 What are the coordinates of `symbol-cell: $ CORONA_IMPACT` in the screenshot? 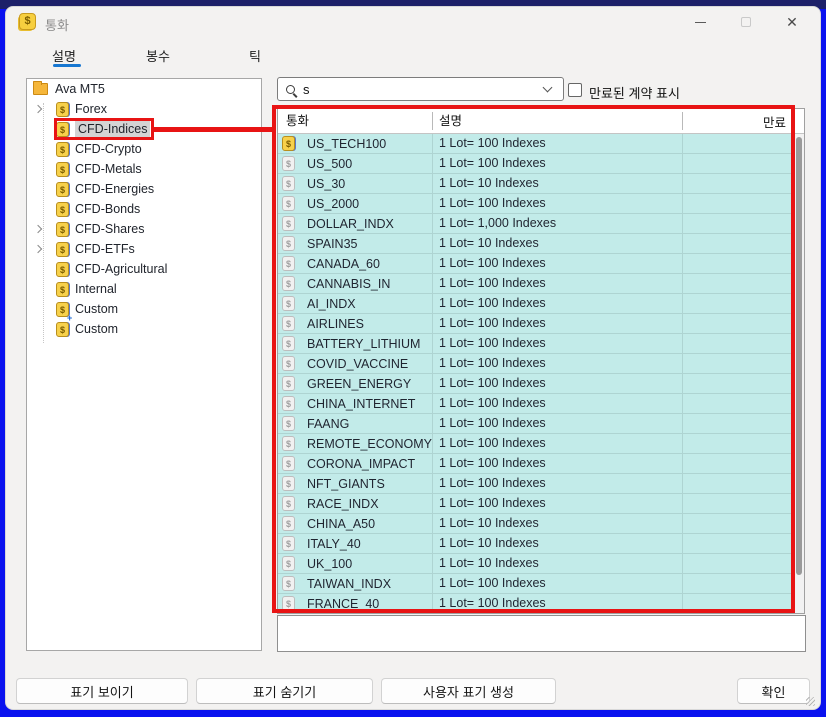 It's located at (355, 463).